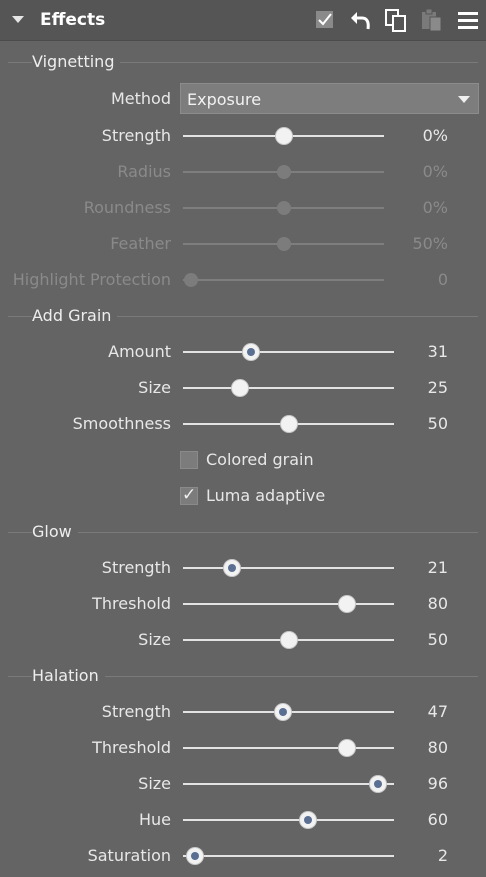 This screenshot has width=486, height=877. What do you see at coordinates (435, 136) in the screenshot?
I see `vignetting-strength-value: 0%` at bounding box center [435, 136].